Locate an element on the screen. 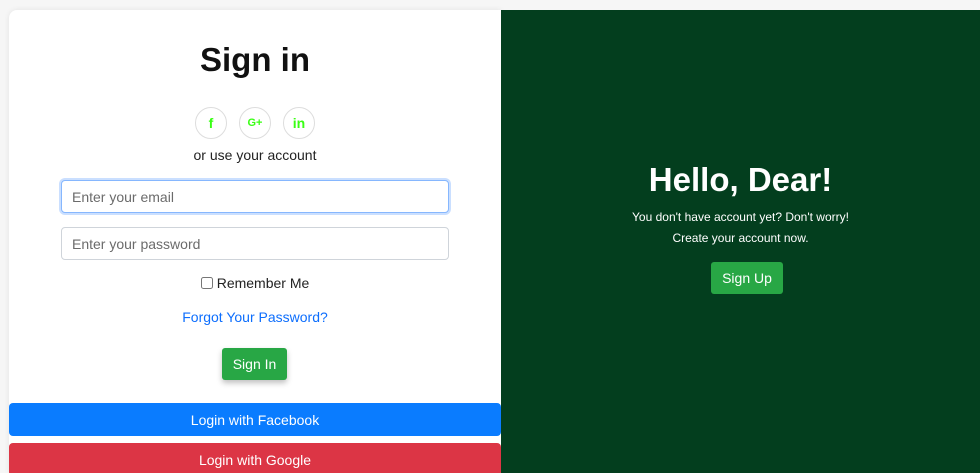 Image resolution: width=980 pixels, height=473 pixels. login-google-button: Login with Google is located at coordinates (255, 458).